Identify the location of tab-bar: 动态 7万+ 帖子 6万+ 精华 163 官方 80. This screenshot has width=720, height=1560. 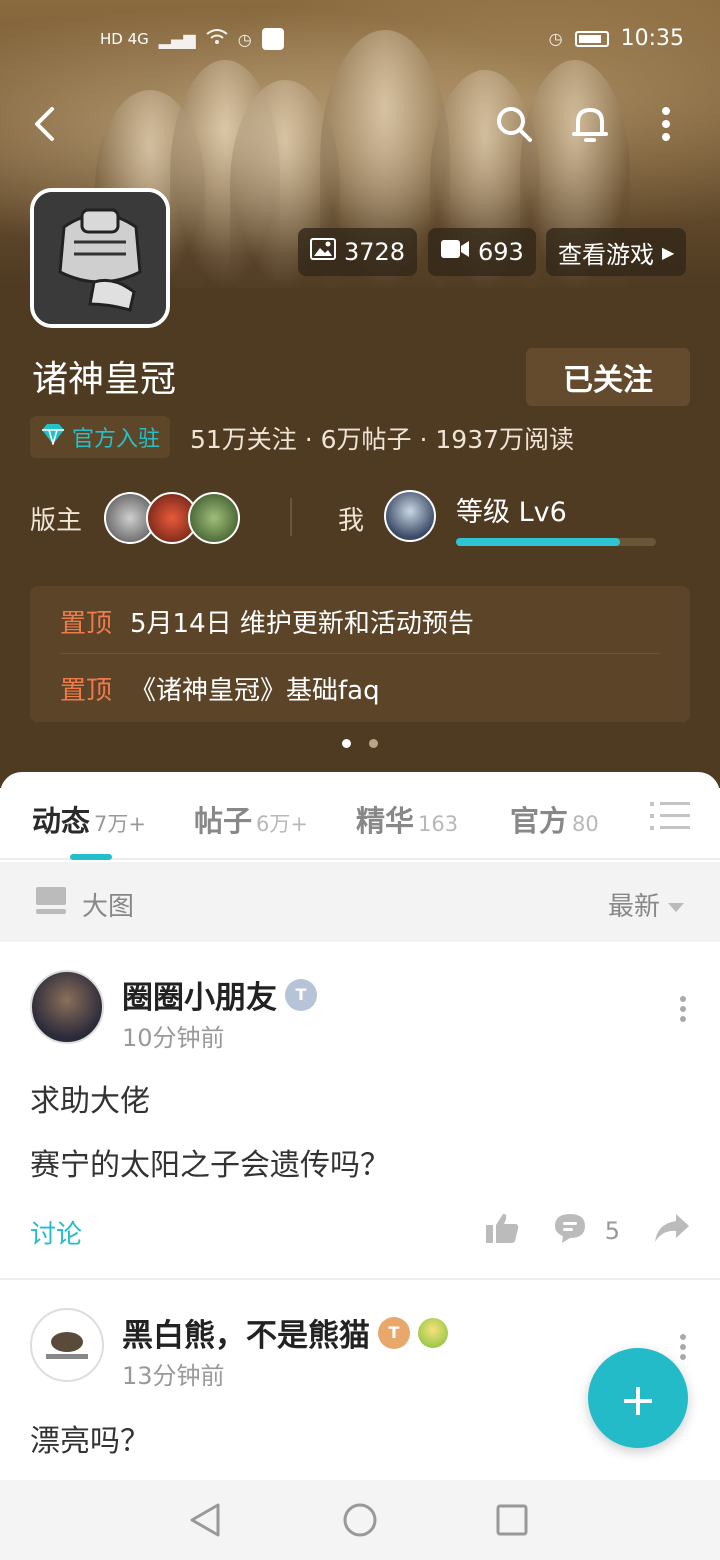
(360, 816).